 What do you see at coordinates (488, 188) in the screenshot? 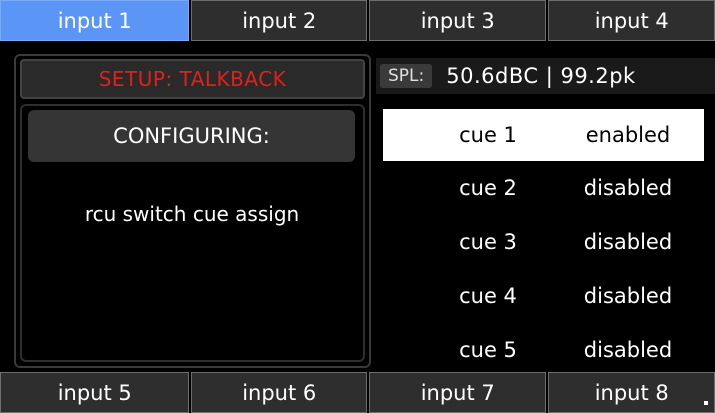
I see `cue-name: cue 2` at bounding box center [488, 188].